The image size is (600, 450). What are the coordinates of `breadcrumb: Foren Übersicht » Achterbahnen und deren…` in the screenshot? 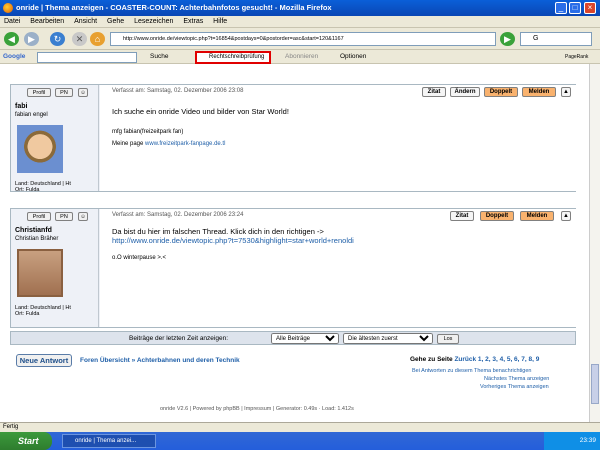 It's located at (160, 360).